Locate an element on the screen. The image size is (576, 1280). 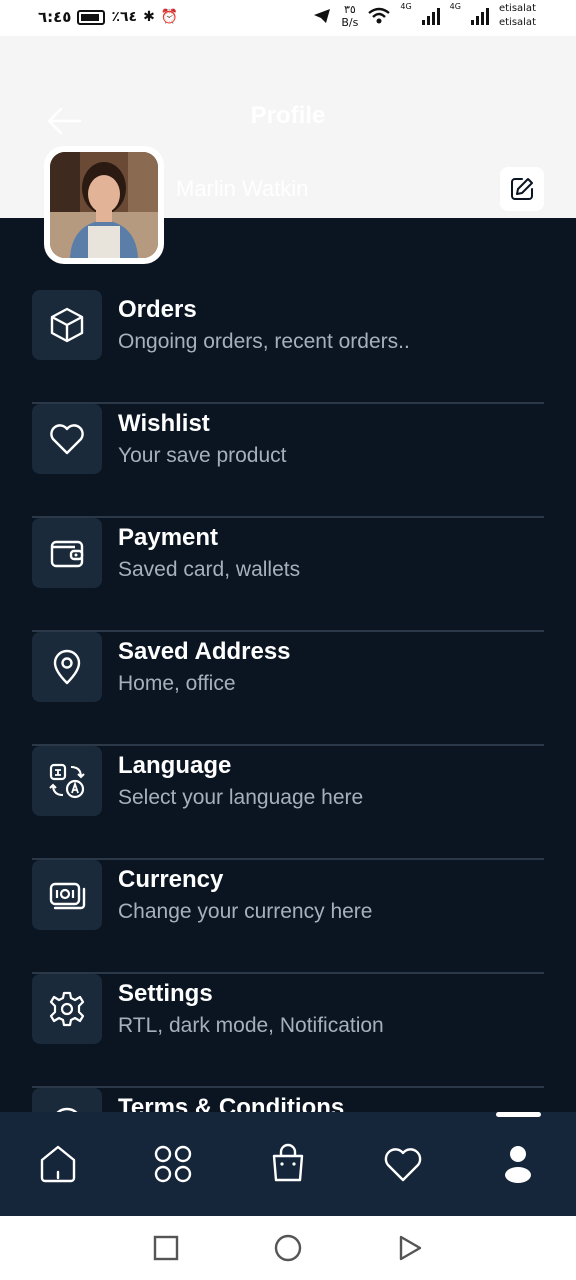
gear-icon is located at coordinates (67, 1009).